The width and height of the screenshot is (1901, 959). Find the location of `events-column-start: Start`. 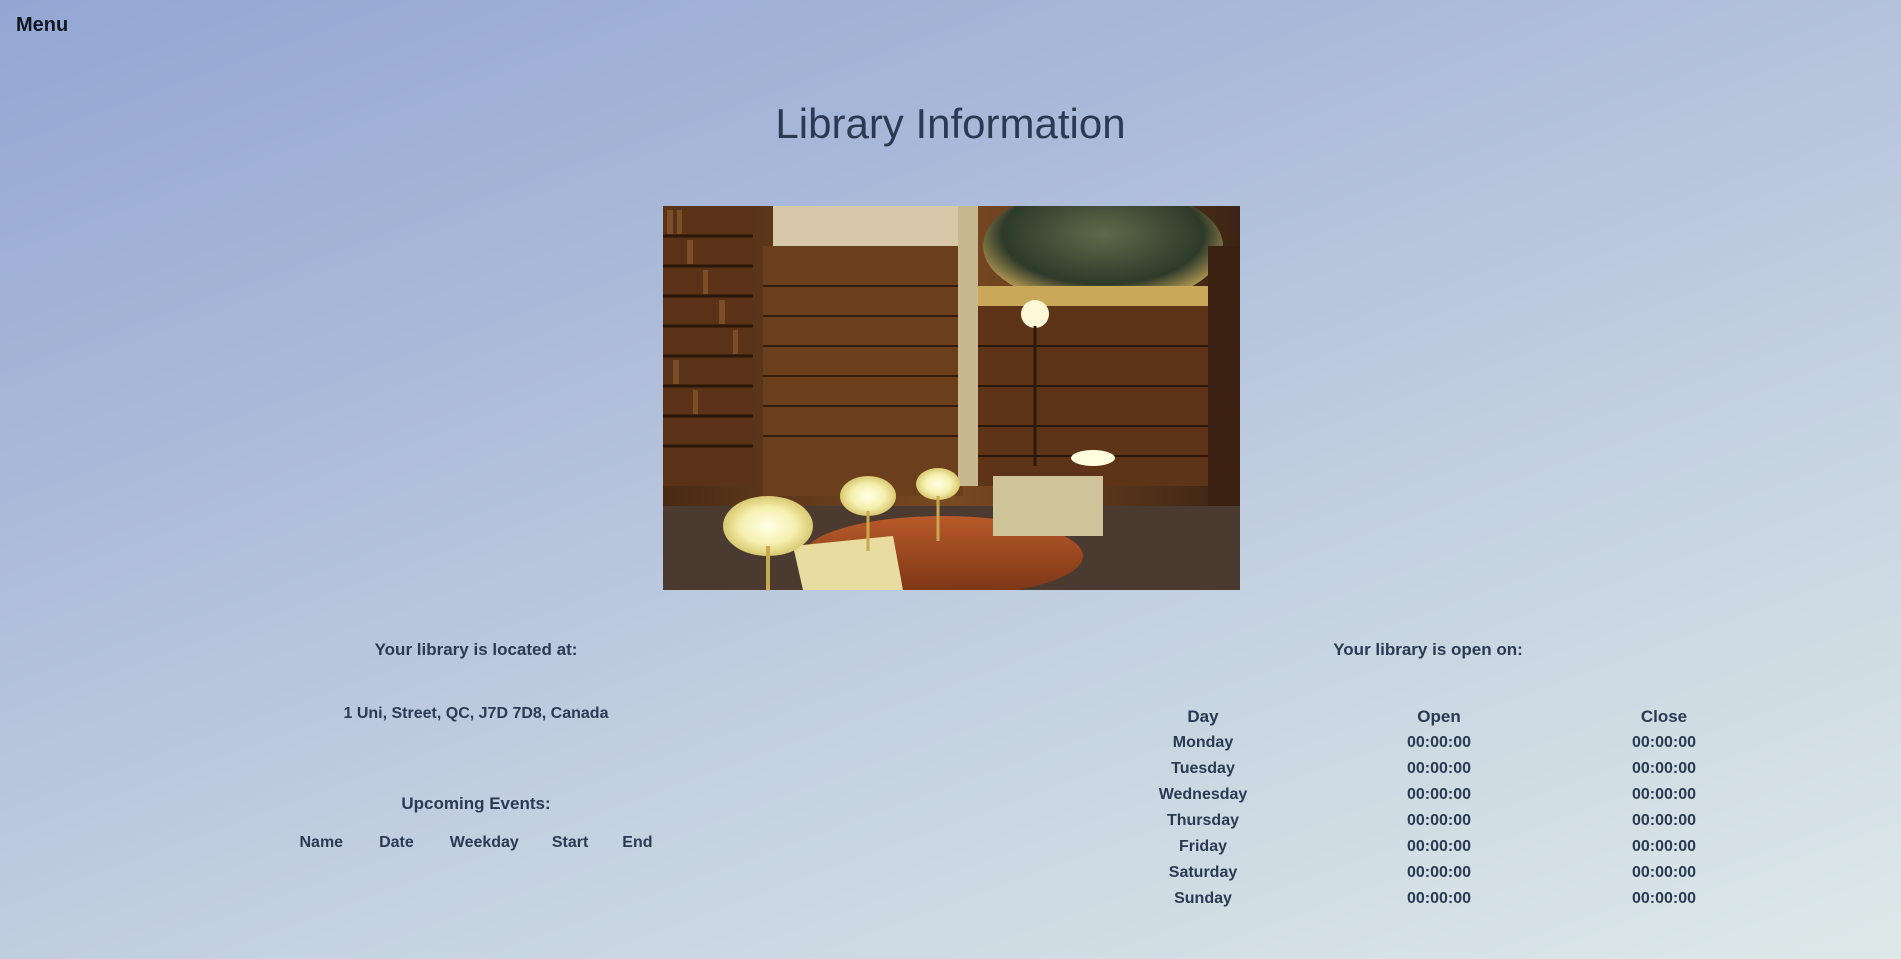

events-column-start: Start is located at coordinates (570, 842).